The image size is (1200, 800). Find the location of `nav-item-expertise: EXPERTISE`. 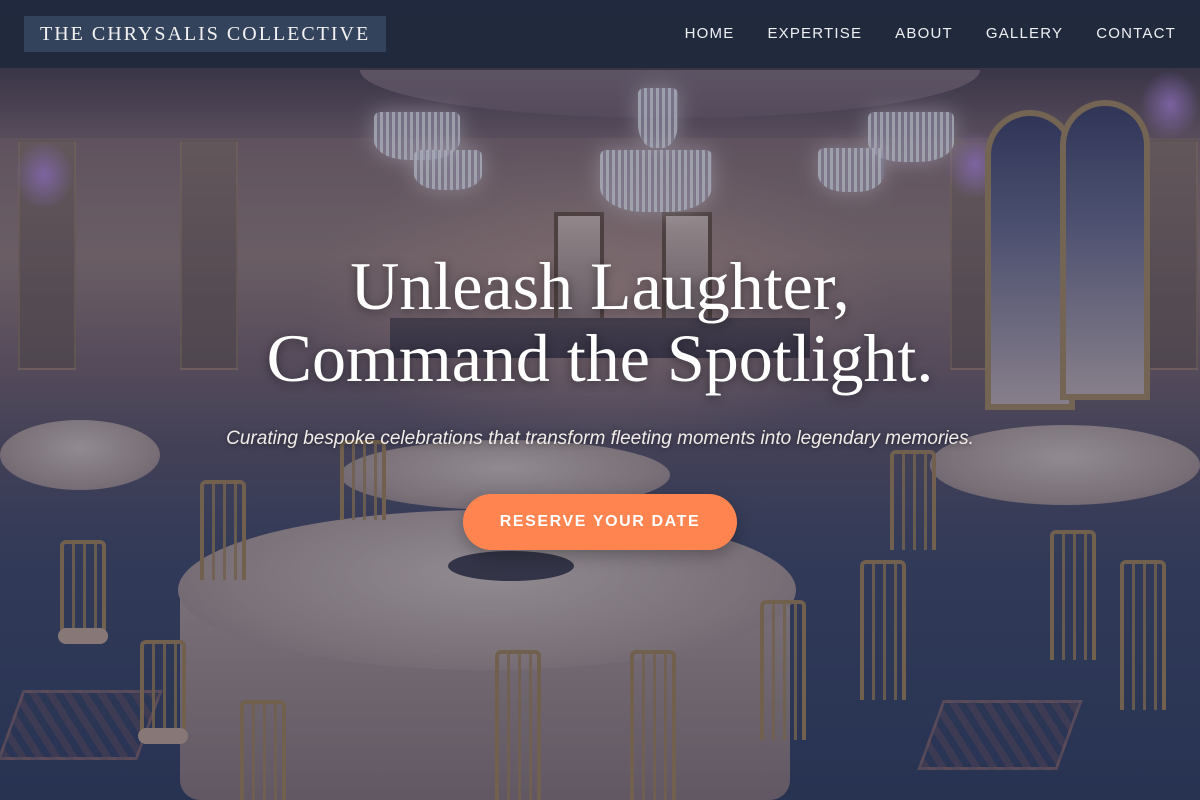

nav-item-expertise: EXPERTISE is located at coordinates (814, 34).